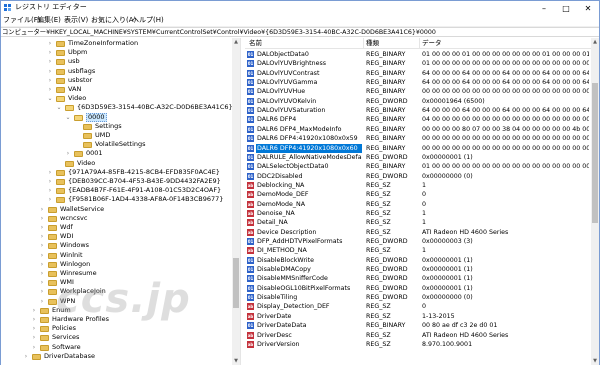 This screenshot has height=365, width=600. I want to click on tree-node: › Services, so click(116, 337).